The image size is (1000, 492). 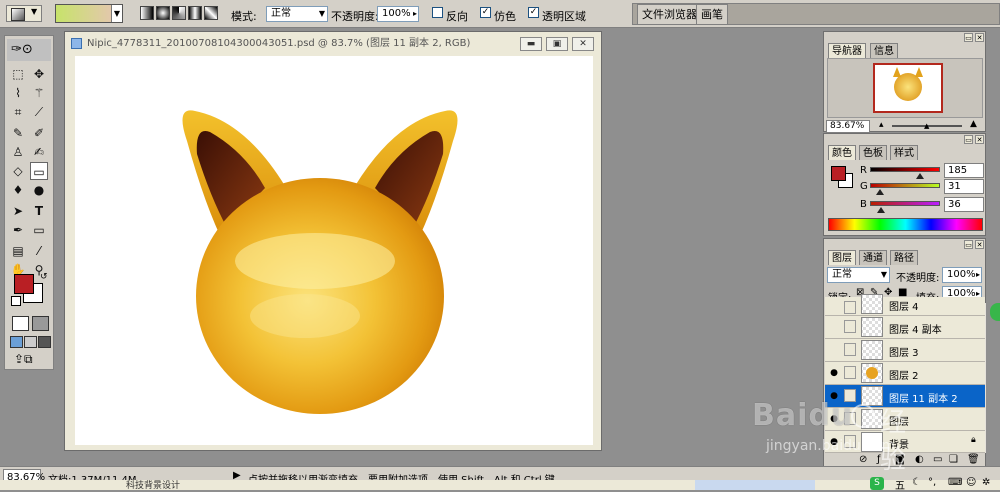 What do you see at coordinates (89, 13) in the screenshot?
I see `gradient-swatch: ▼` at bounding box center [89, 13].